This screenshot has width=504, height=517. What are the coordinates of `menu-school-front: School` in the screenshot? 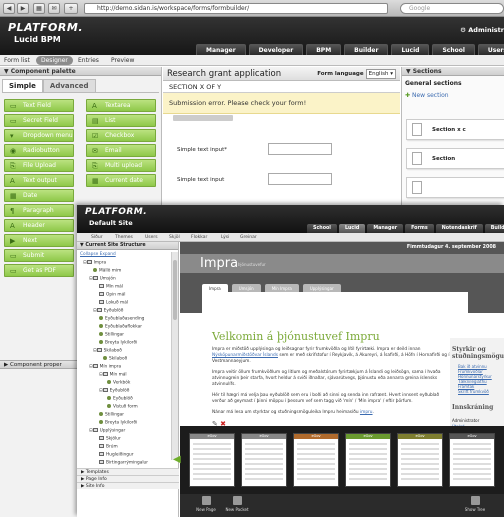 It's located at (322, 228).